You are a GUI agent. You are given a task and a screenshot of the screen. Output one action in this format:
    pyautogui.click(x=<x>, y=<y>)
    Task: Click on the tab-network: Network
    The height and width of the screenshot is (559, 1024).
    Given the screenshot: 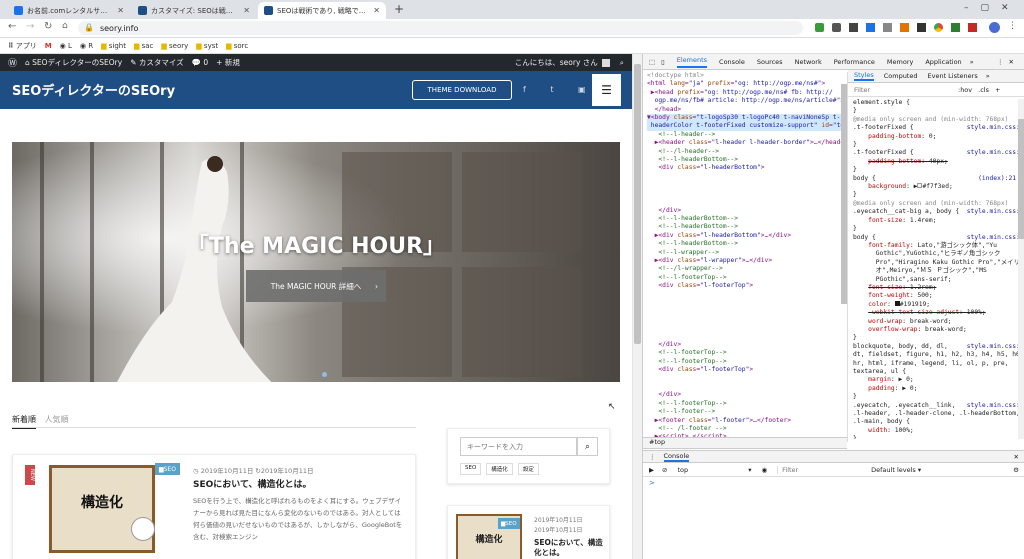 What is the action you would take?
    pyautogui.click(x=808, y=62)
    